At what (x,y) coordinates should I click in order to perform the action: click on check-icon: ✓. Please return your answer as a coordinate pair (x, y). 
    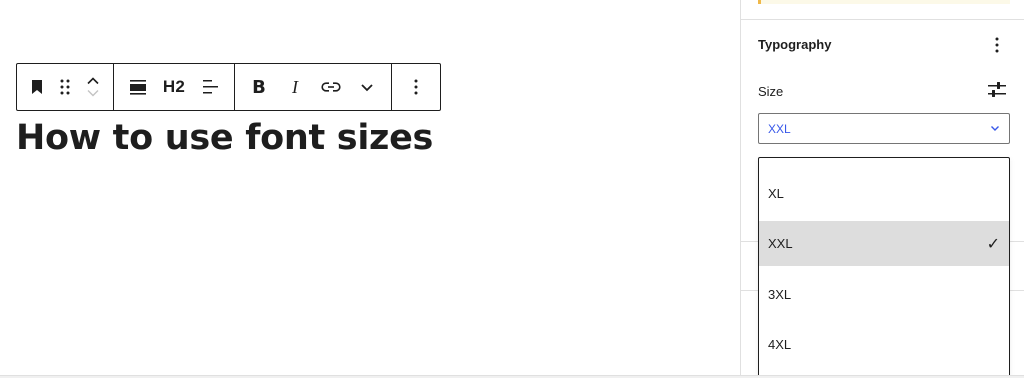
    Looking at the image, I should click on (993, 244).